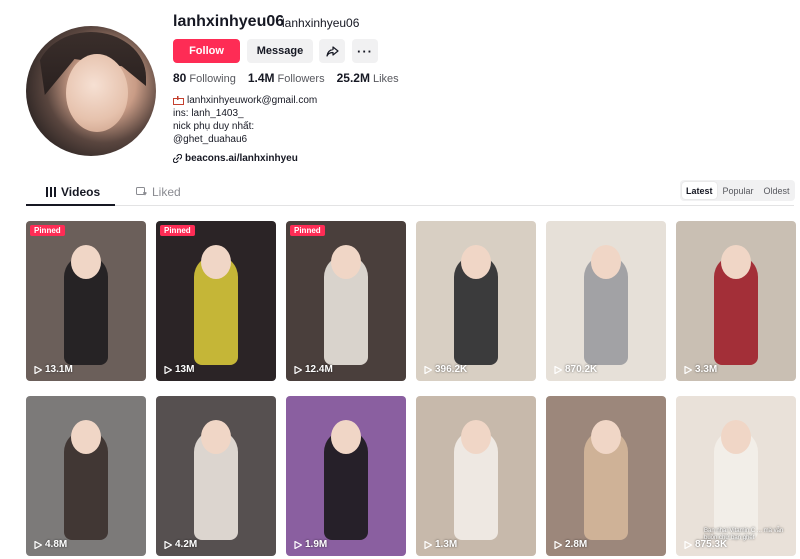 Image resolution: width=800 pixels, height=559 pixels. Describe the element at coordinates (178, 100) in the screenshot. I see `mailbox-icon` at that location.